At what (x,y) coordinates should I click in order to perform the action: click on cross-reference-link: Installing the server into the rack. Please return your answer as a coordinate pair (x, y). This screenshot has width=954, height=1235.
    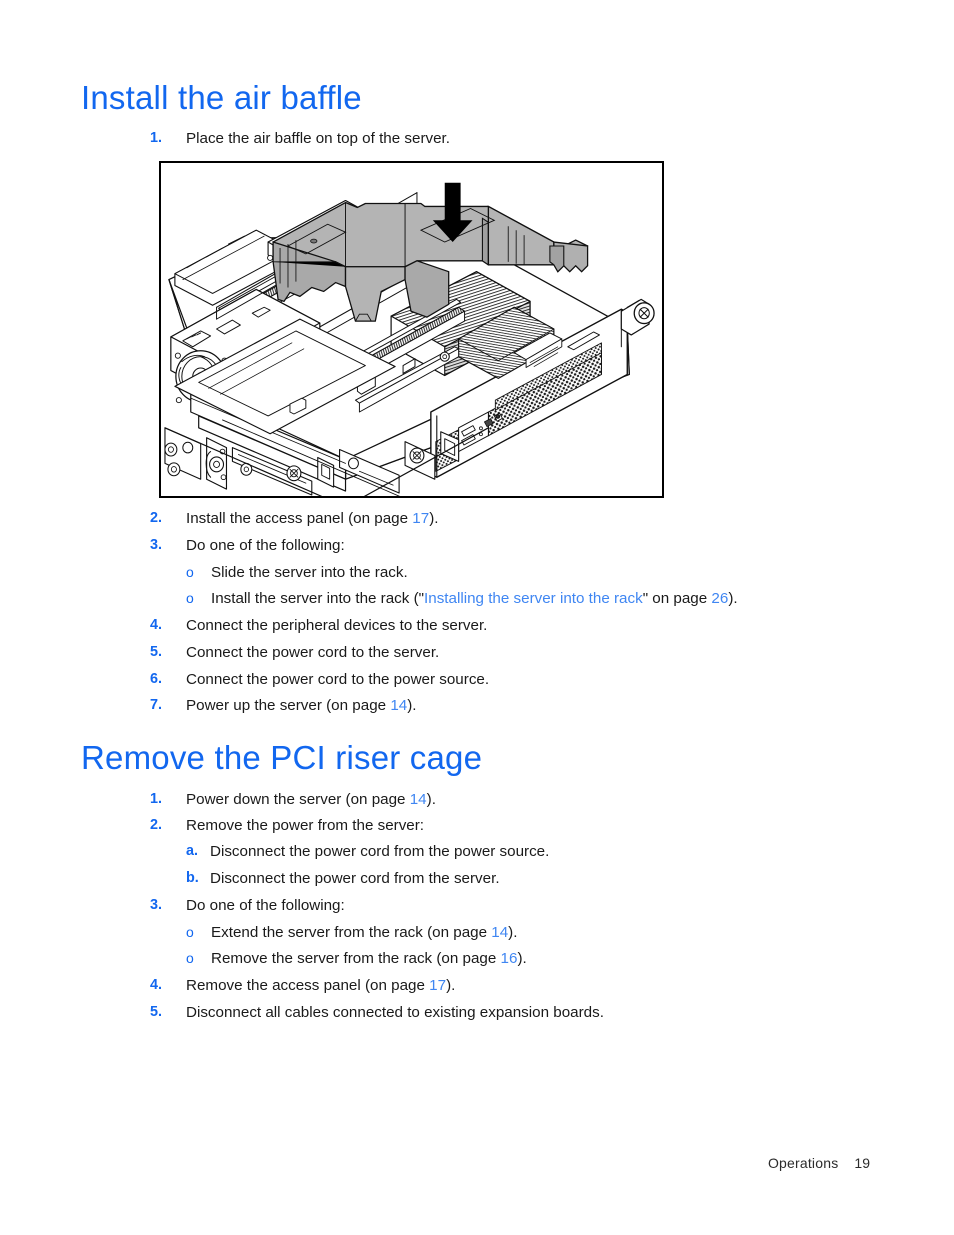
    Looking at the image, I should click on (533, 598).